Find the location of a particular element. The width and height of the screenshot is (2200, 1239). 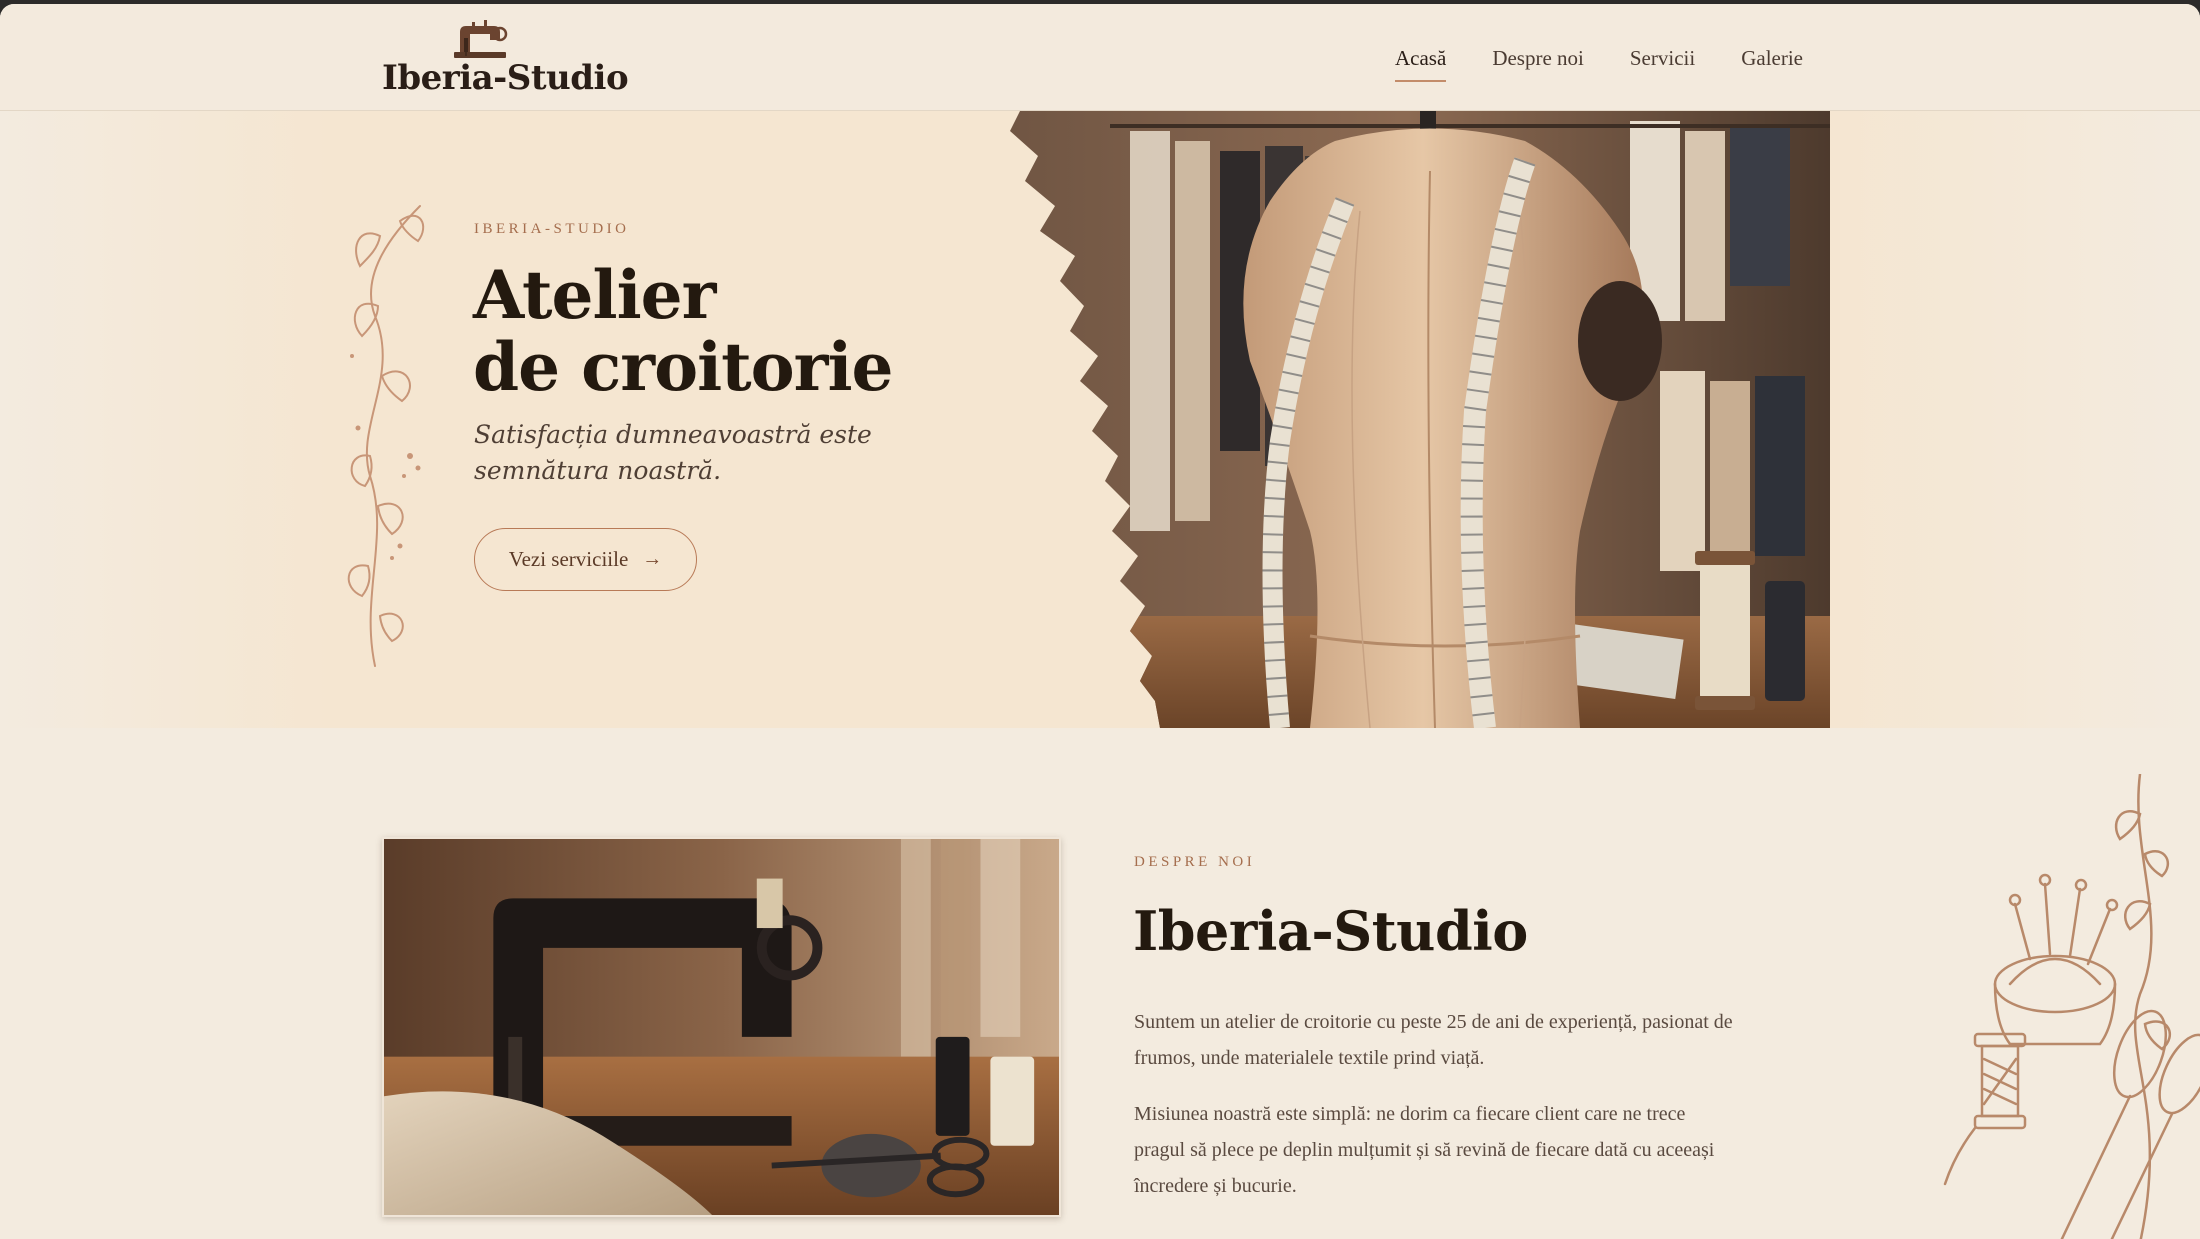

nav-item-servicii: Servicii is located at coordinates (1662, 58).